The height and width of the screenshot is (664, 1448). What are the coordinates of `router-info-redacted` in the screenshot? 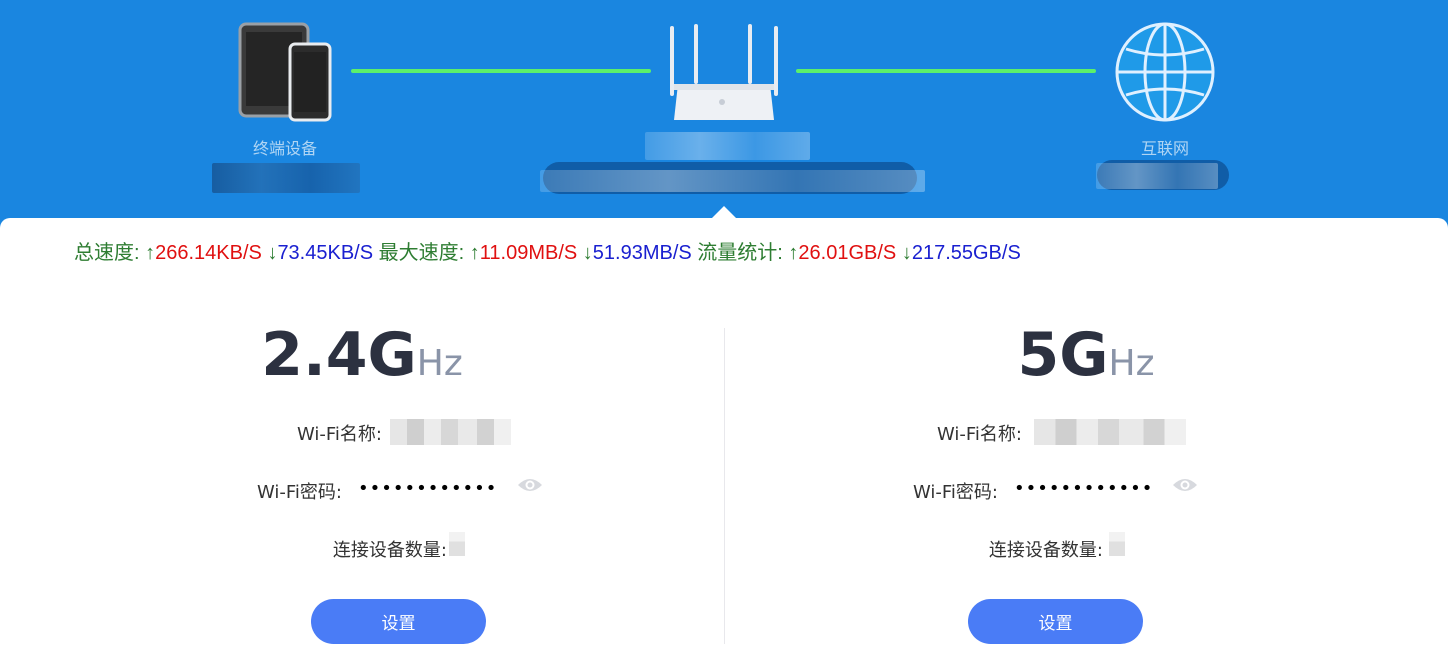 It's located at (732, 181).